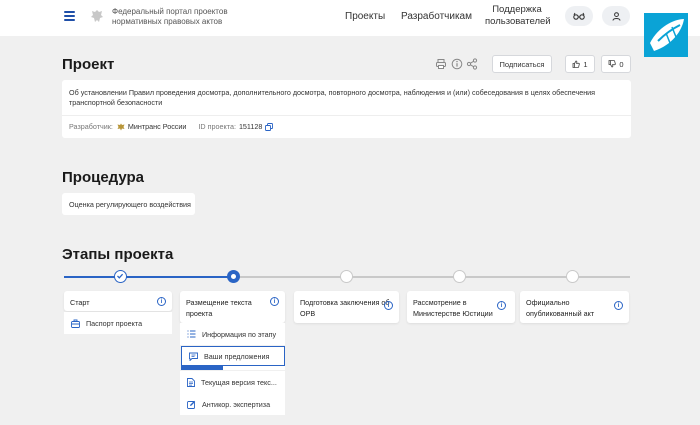 Image resolution: width=700 pixels, height=425 pixels. Describe the element at coordinates (118, 301) in the screenshot. I see `stage-card-start: Старт i` at that location.